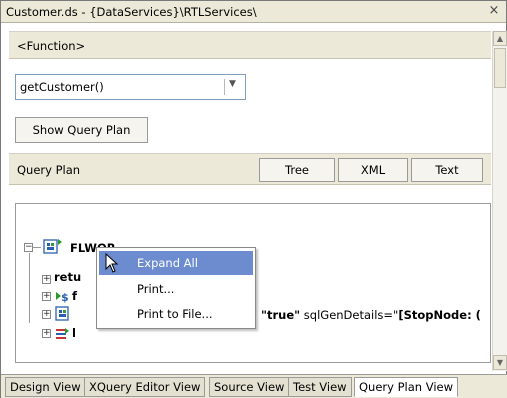  Describe the element at coordinates (499, 201) in the screenshot. I see `vertical-scrollbar: ▲ ▼` at that location.